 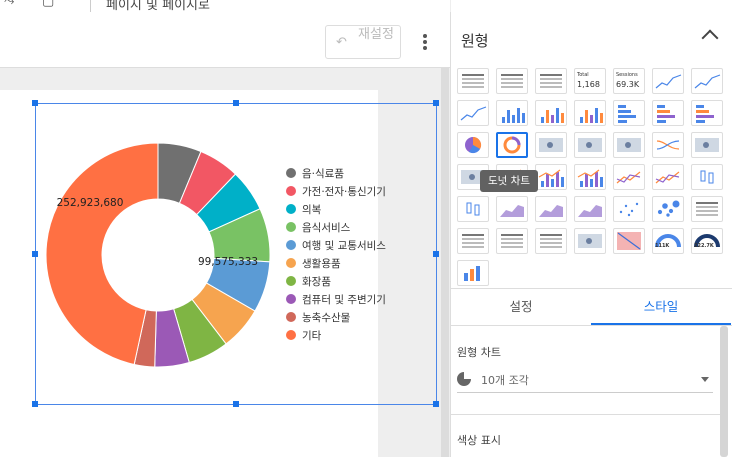 I want to click on chart-type-pivot-table-chart, so click(x=707, y=209).